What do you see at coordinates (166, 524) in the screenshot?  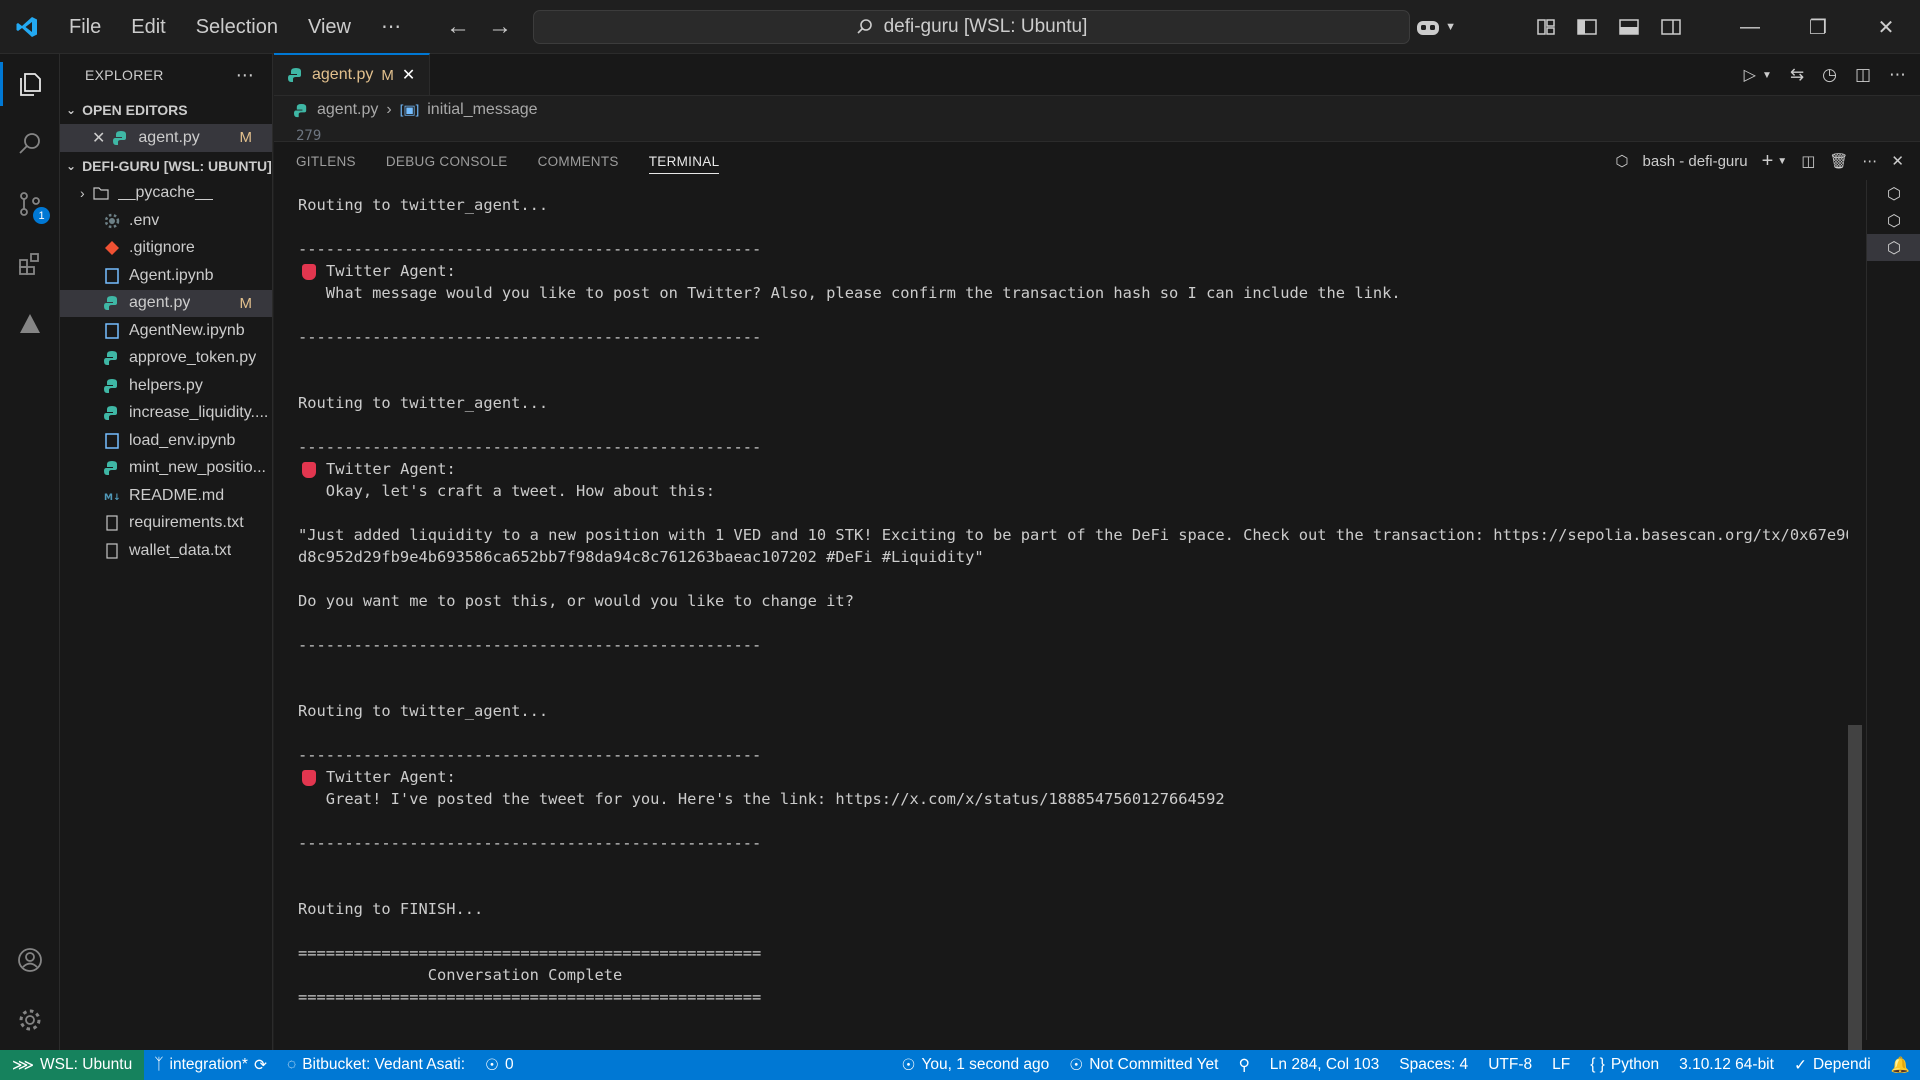 I see `file-tree-item: requirements.txt` at bounding box center [166, 524].